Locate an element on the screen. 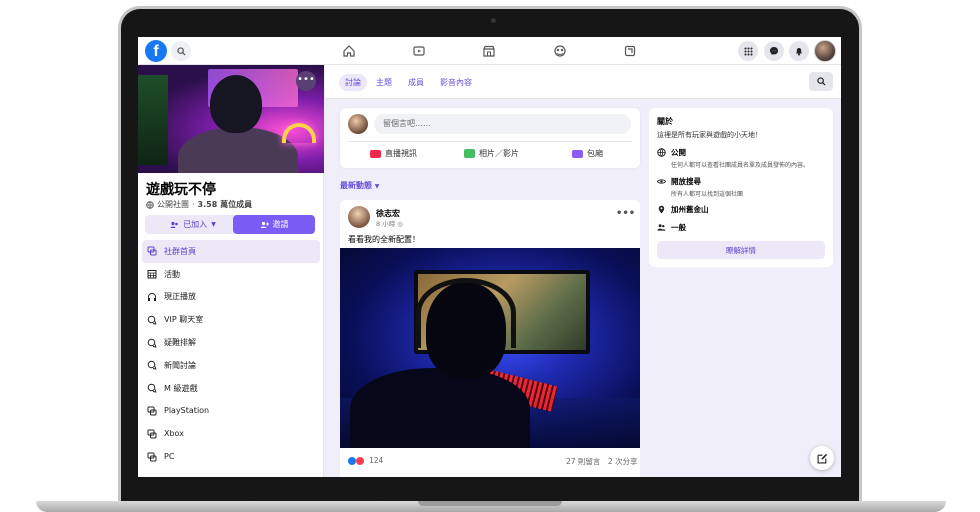  group-name: 遊戲玩不停 is located at coordinates (181, 190).